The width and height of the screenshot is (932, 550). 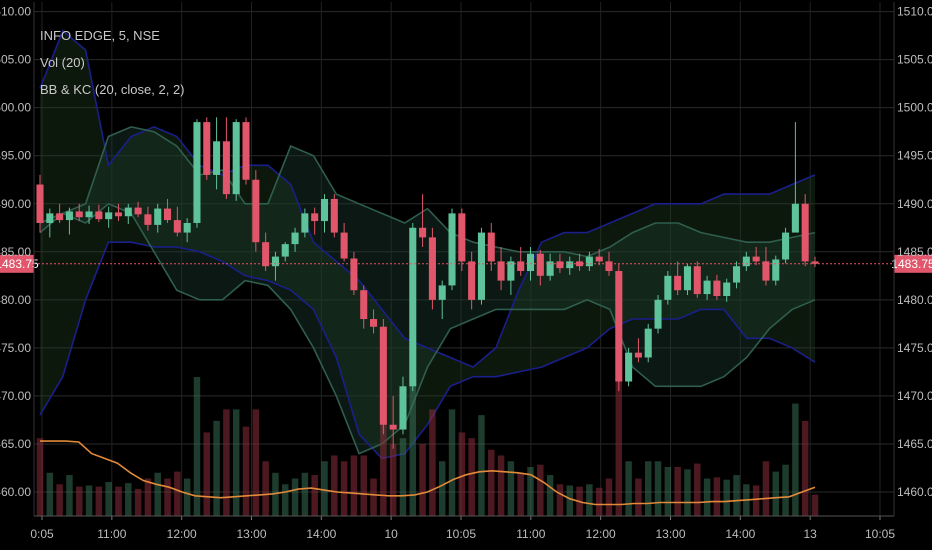 What do you see at coordinates (112, 89) in the screenshot?
I see `legend-indicator: BB & KC (20, close, 2, 2)` at bounding box center [112, 89].